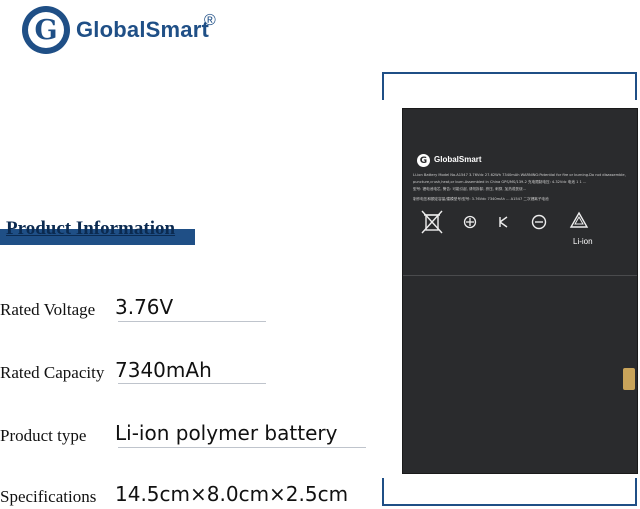 This screenshot has height=509, width=640. What do you see at coordinates (583, 241) in the screenshot?
I see `recycle-label: Li-ion` at bounding box center [583, 241].